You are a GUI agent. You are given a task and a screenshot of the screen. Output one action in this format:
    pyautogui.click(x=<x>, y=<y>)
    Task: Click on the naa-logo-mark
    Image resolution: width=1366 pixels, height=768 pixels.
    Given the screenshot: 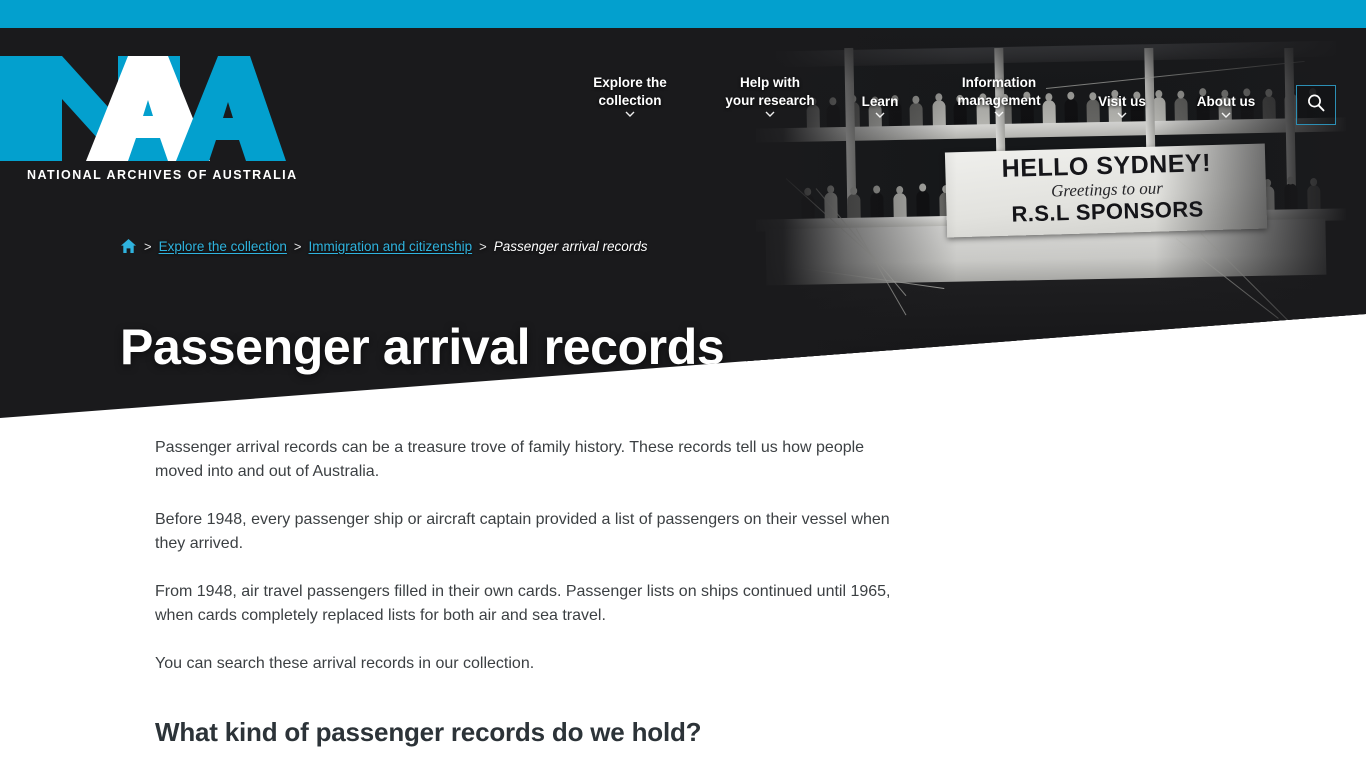 What is the action you would take?
    pyautogui.click(x=143, y=108)
    